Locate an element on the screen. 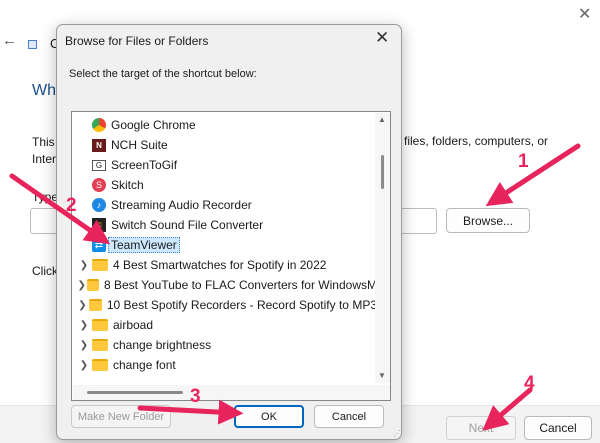 This screenshot has height=443, width=600. scrollbar-corner is located at coordinates (382, 392).